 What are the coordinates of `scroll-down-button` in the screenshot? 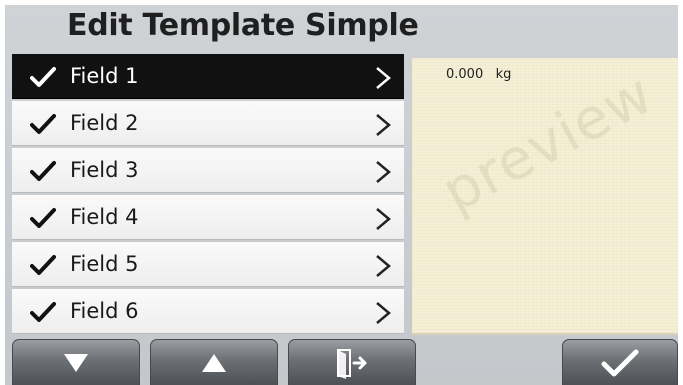 It's located at (76, 362).